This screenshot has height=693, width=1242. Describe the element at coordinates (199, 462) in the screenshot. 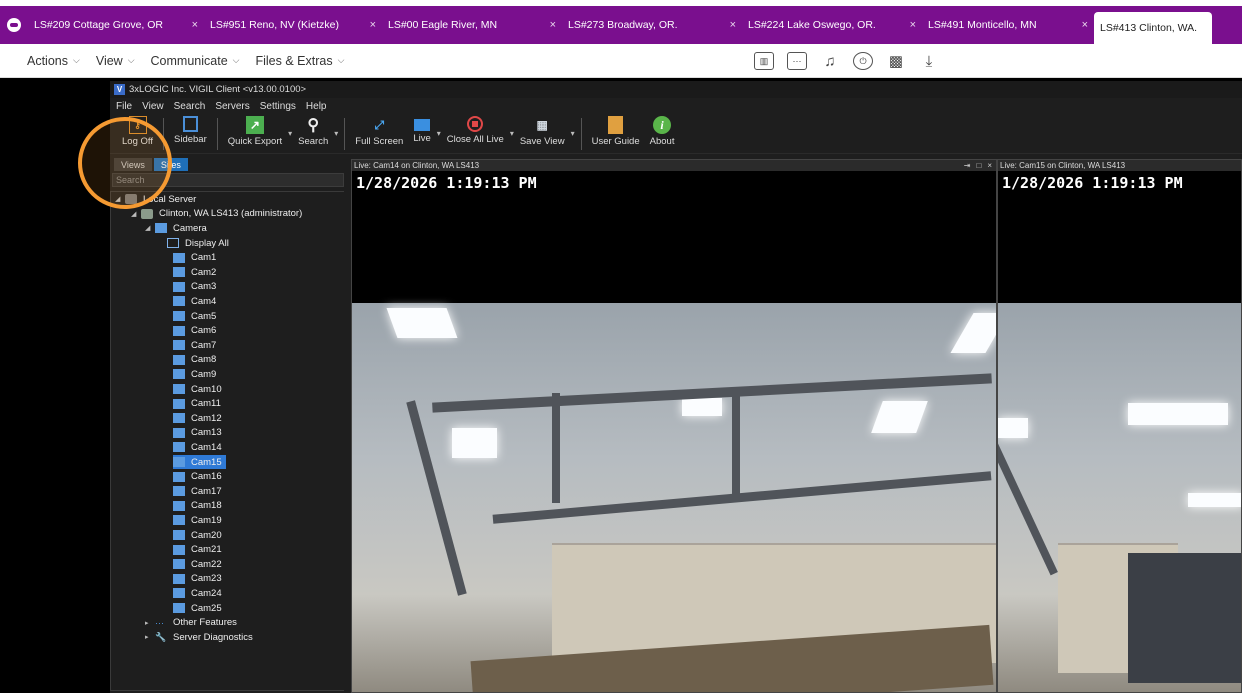

I see `tree-camera-item: Cam15` at that location.